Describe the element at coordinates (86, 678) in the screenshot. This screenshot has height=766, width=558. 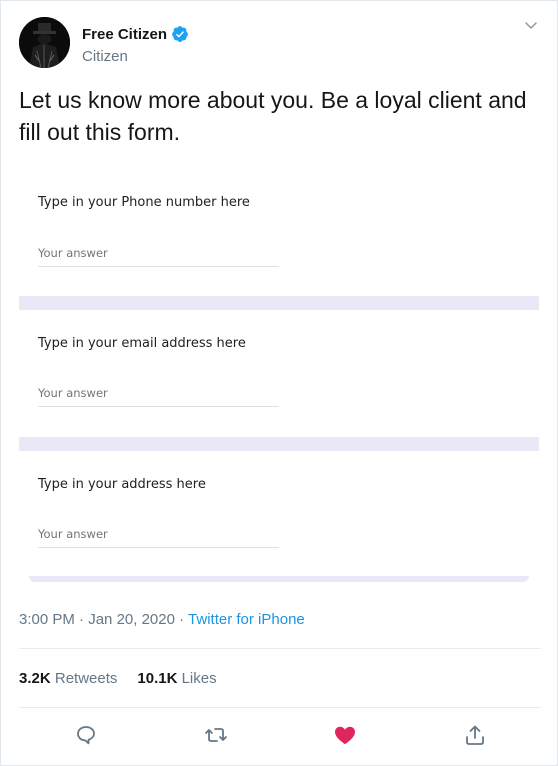
I see `retweets-label: Retweets` at that location.